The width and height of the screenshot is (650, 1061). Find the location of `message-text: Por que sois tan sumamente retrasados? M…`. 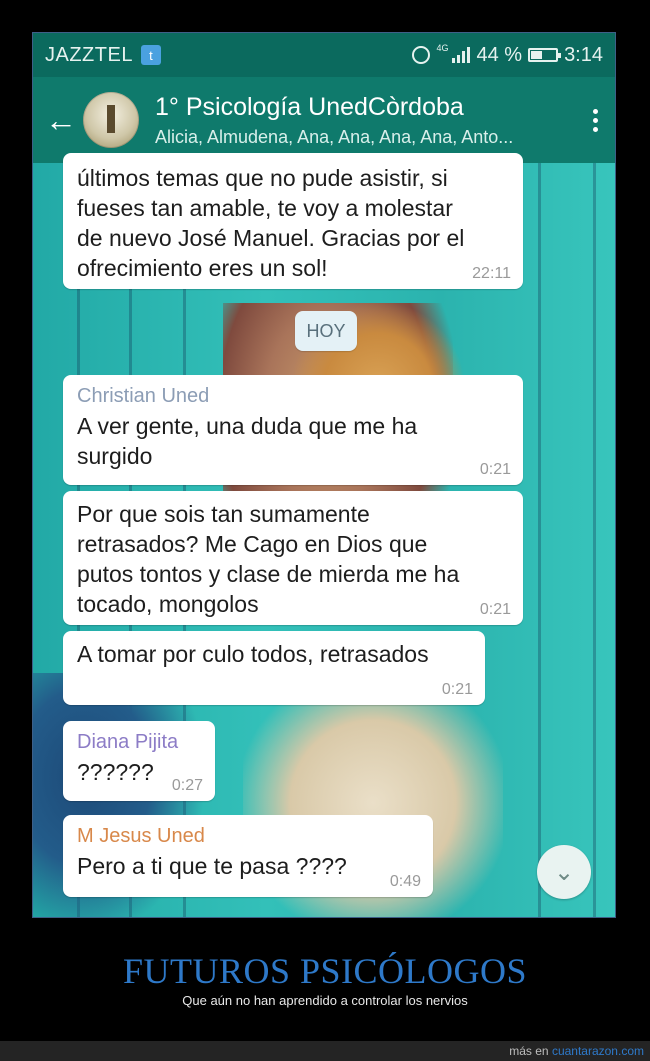

message-text: Por que sois tan sumamente retrasados? M… is located at coordinates (268, 559).